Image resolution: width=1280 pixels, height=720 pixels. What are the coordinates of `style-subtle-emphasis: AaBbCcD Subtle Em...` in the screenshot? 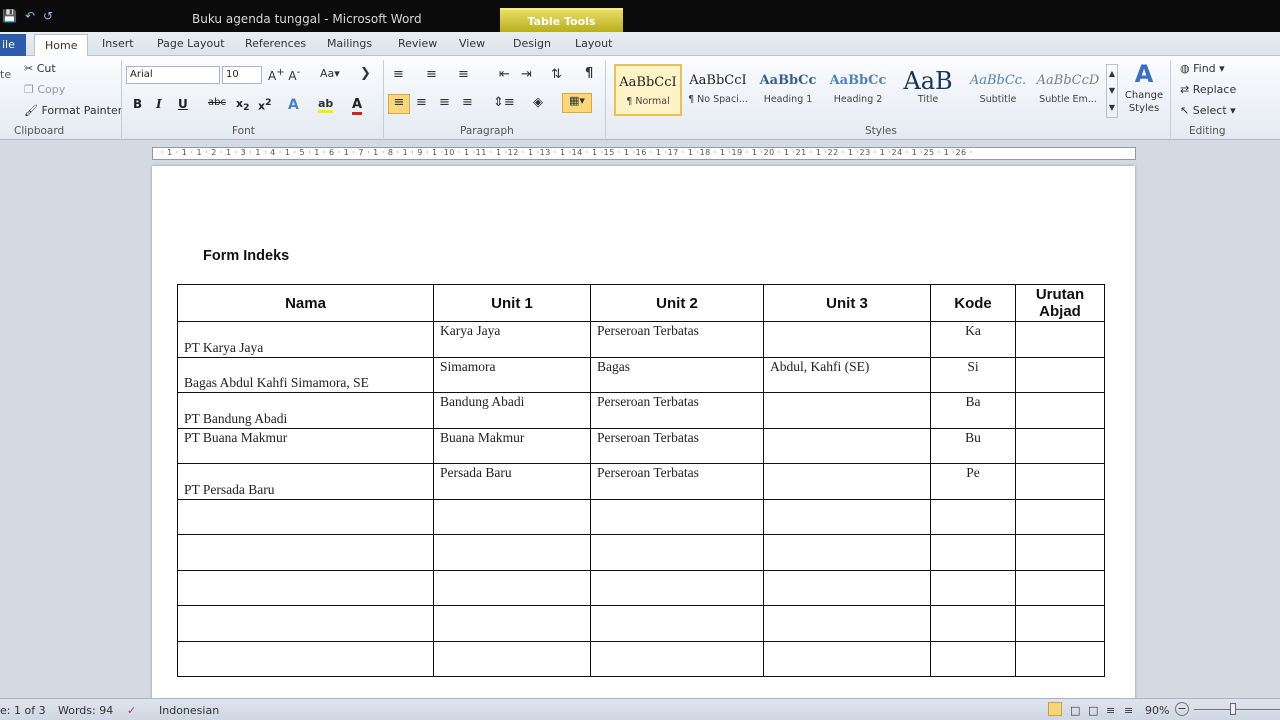 It's located at (1068, 90).